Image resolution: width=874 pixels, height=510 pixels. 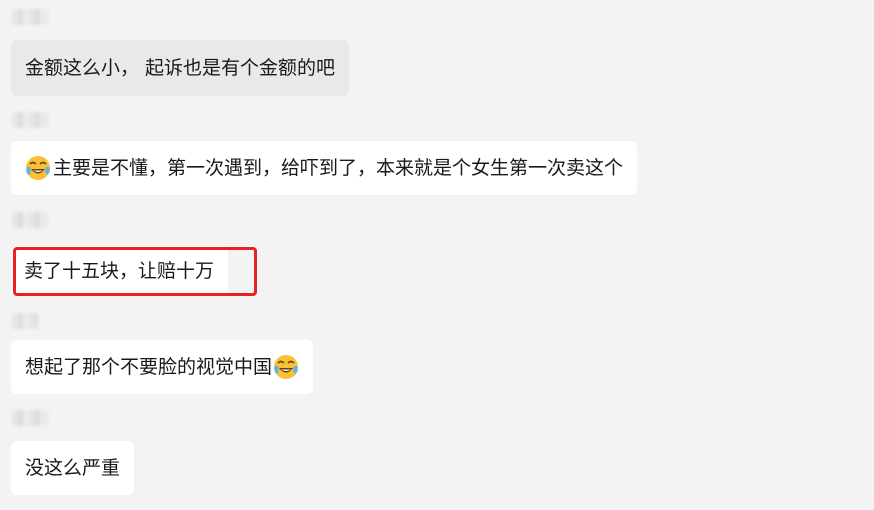 I want to click on highlight-box, so click(x=135, y=271).